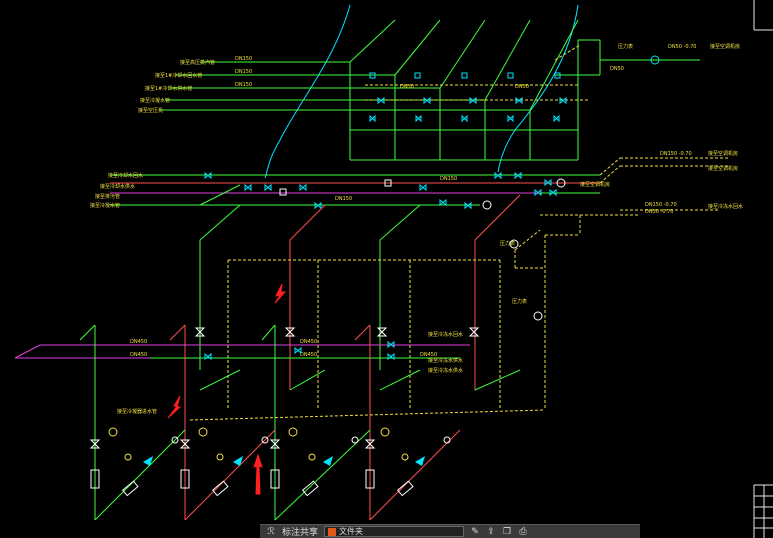 The image size is (773, 538). Describe the element at coordinates (105, 205) in the screenshot. I see `mid-left-label-4: 接至冷凝水管` at that location.